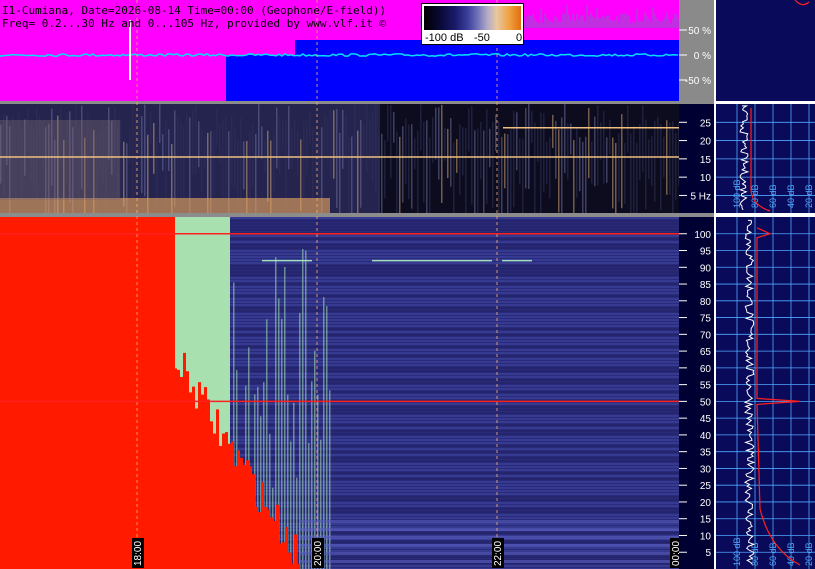 This screenshot has width=815, height=569. What do you see at coordinates (138, 553) in the screenshot?
I see `time-label: 18:00` at bounding box center [138, 553].